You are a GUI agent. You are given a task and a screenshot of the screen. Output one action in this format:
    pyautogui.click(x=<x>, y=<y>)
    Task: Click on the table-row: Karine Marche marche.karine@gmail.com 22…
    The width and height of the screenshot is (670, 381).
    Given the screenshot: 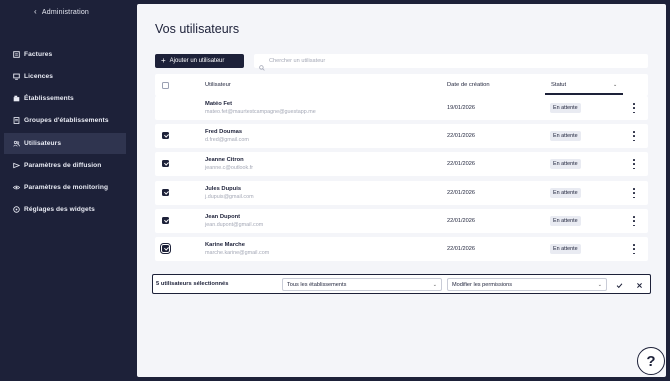 What is the action you would take?
    pyautogui.click(x=401, y=249)
    